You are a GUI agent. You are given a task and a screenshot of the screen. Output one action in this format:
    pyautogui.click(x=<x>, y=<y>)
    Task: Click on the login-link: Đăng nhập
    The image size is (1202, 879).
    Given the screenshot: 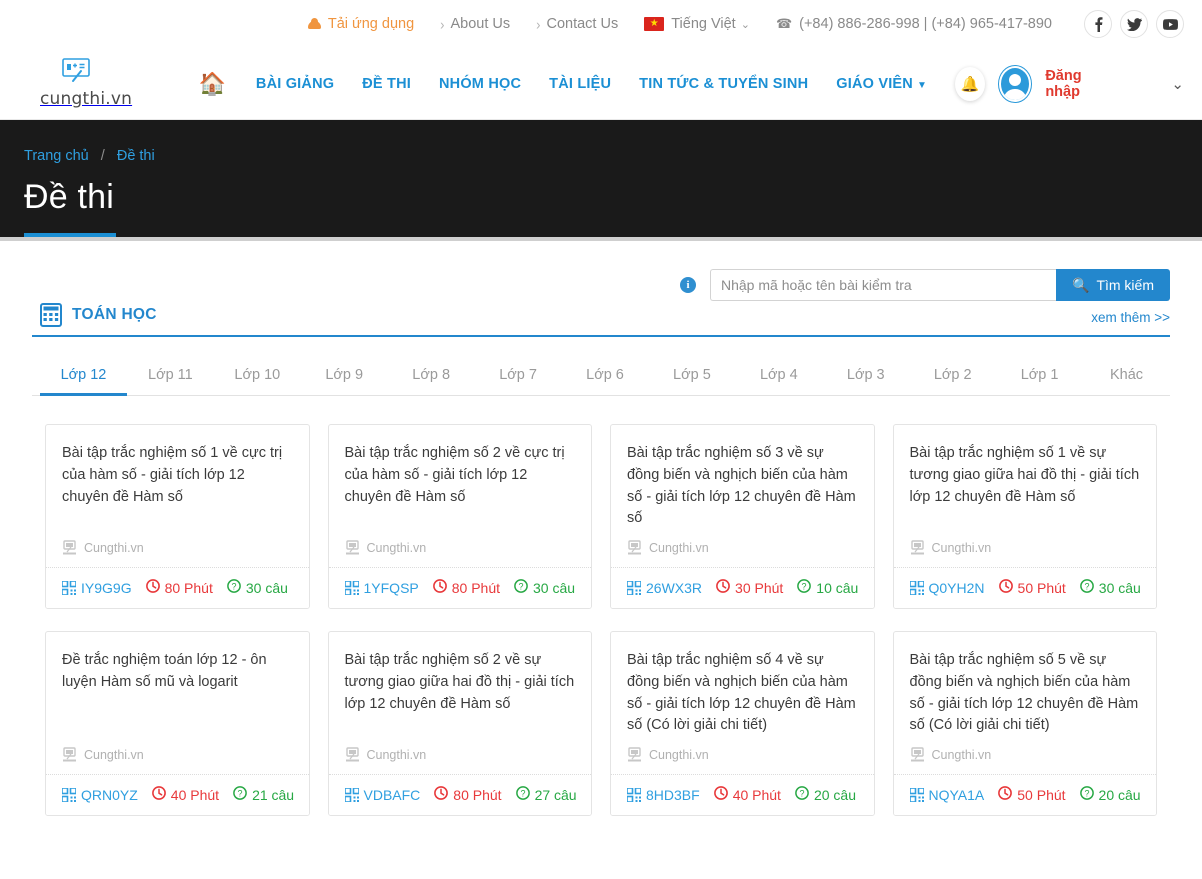 What is the action you would take?
    pyautogui.click(x=1078, y=84)
    